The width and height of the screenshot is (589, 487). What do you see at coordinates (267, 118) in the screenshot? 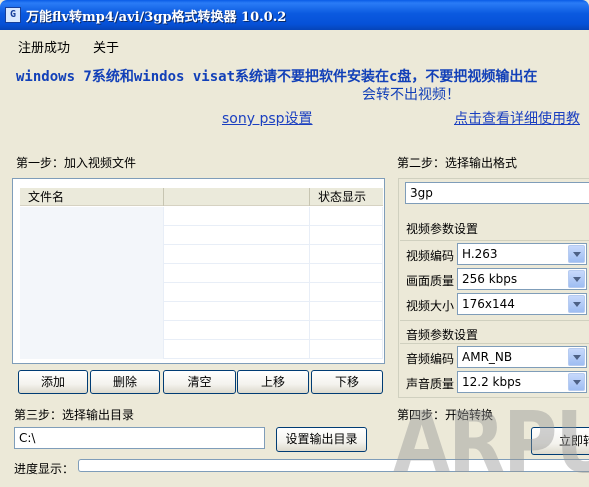
I see `sony-psp-settings-link: sony psp设置` at bounding box center [267, 118].